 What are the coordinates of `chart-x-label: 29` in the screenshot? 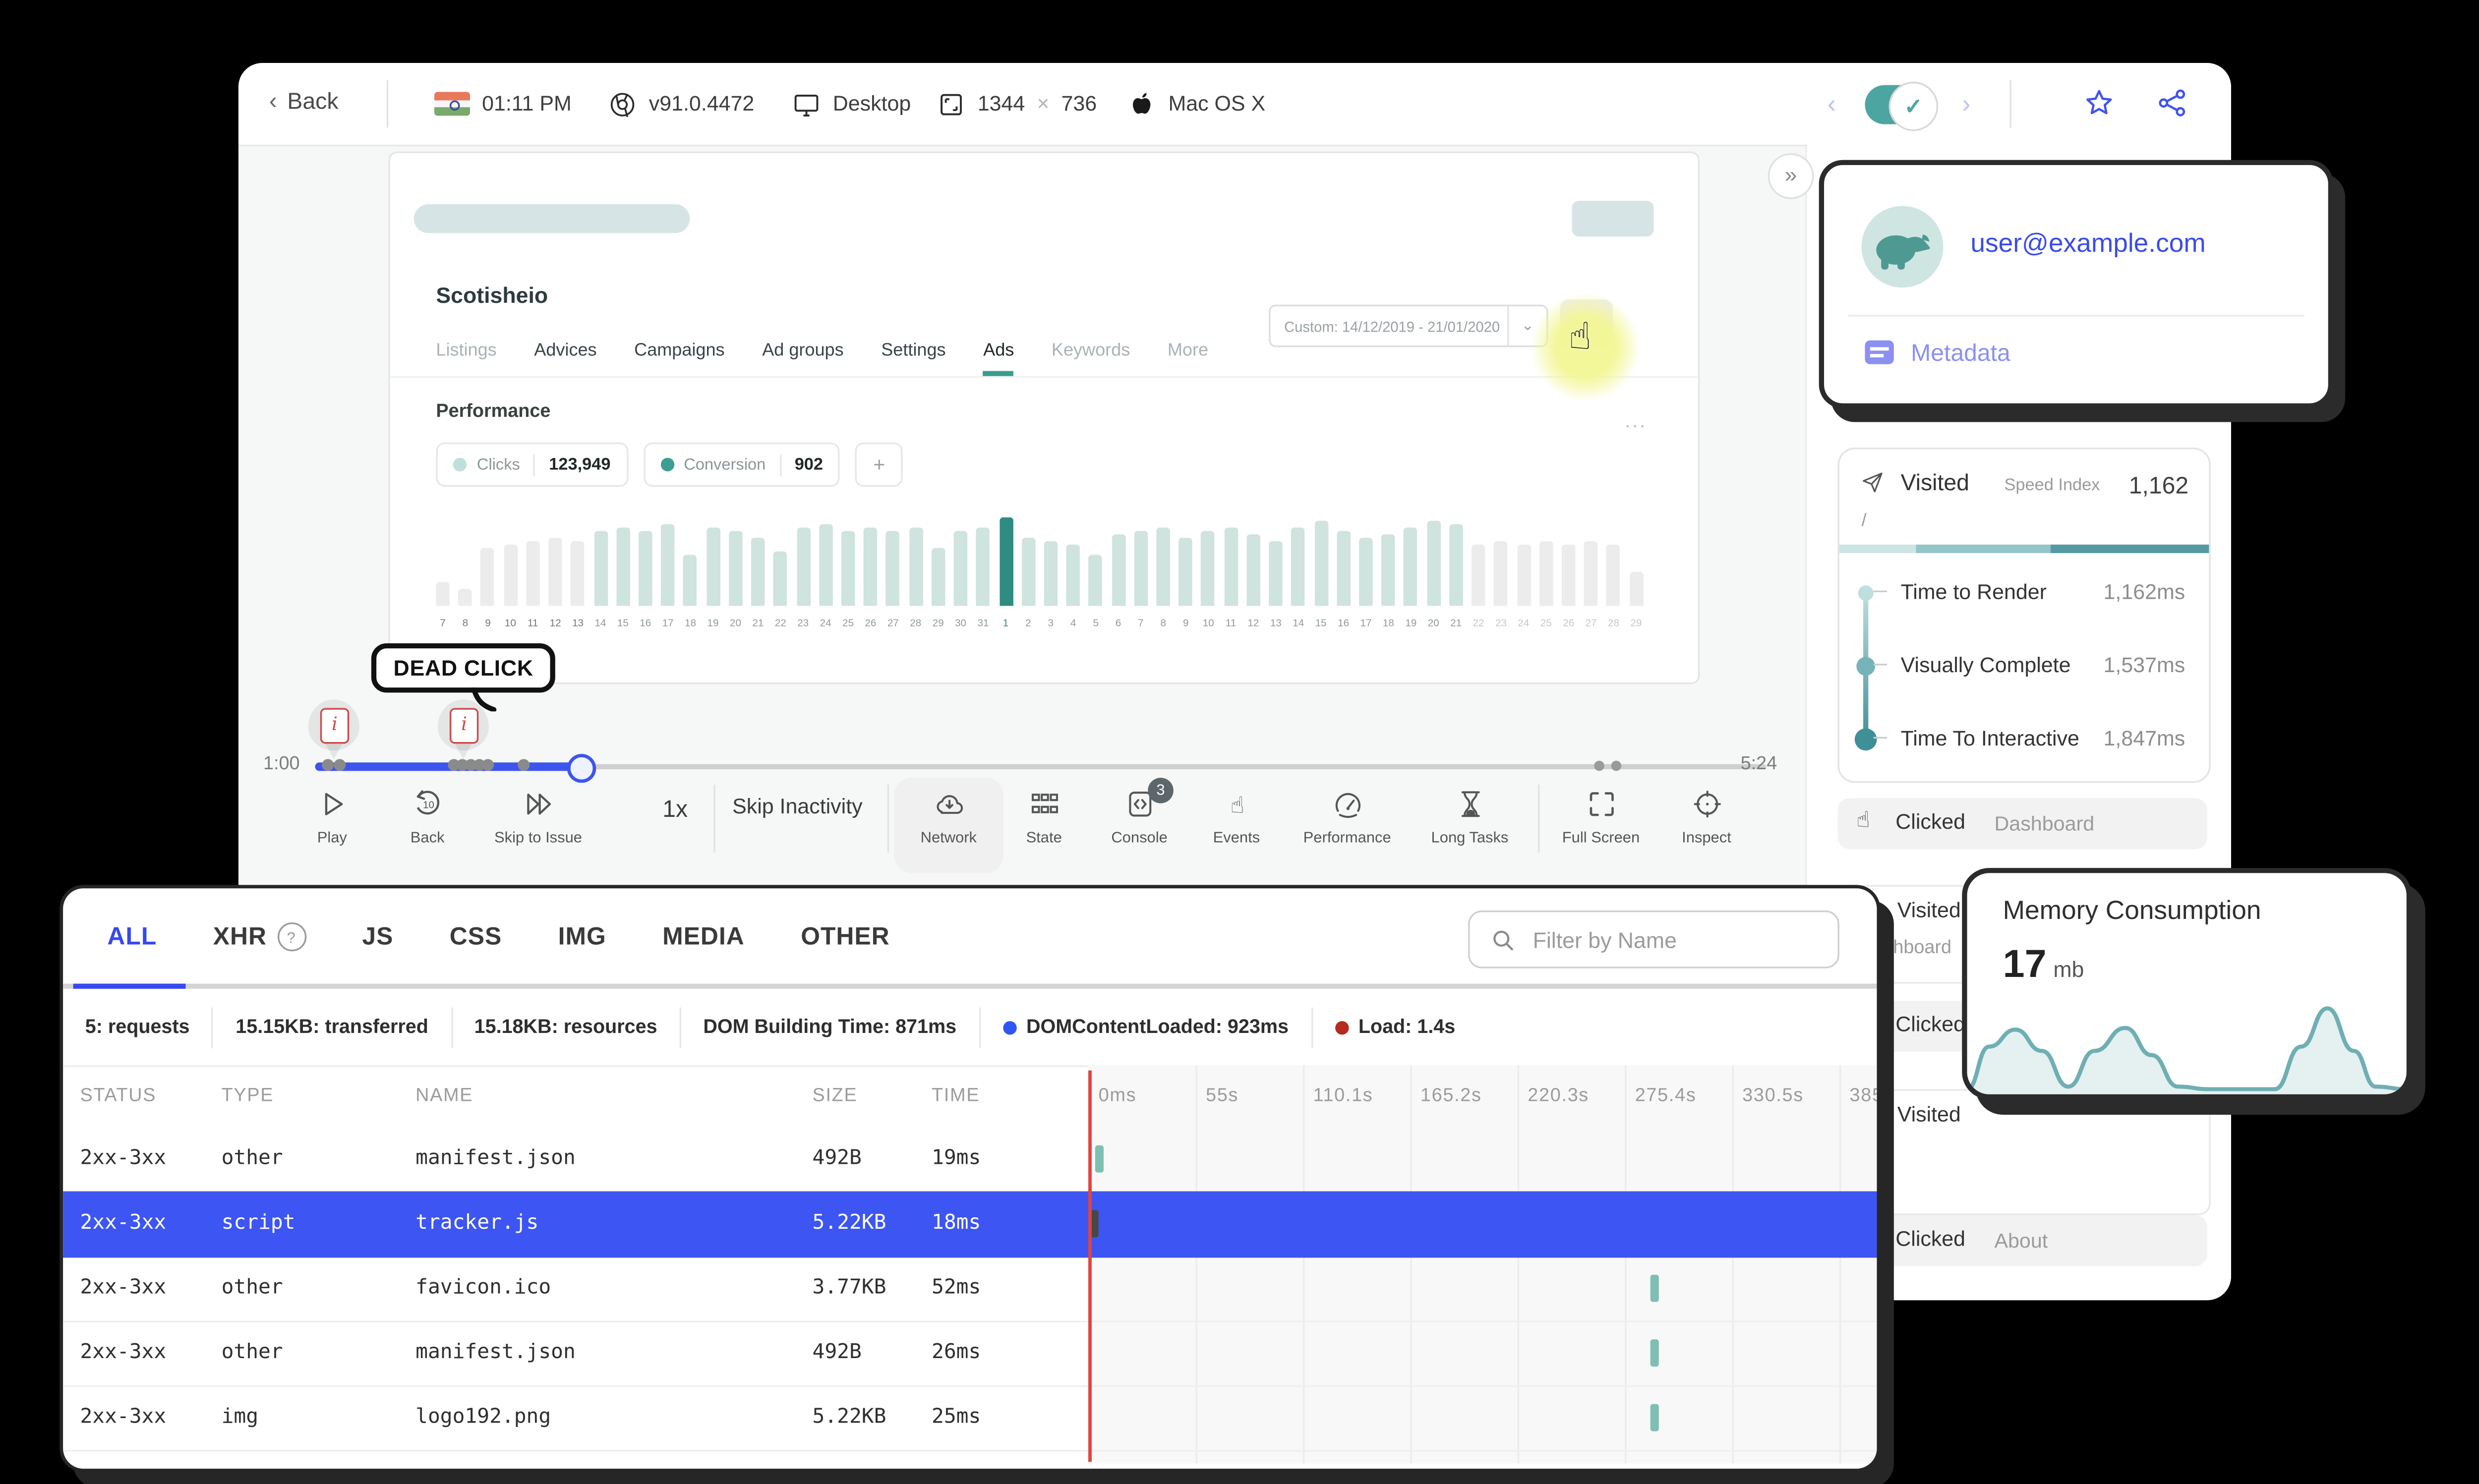 It's located at (938, 624).